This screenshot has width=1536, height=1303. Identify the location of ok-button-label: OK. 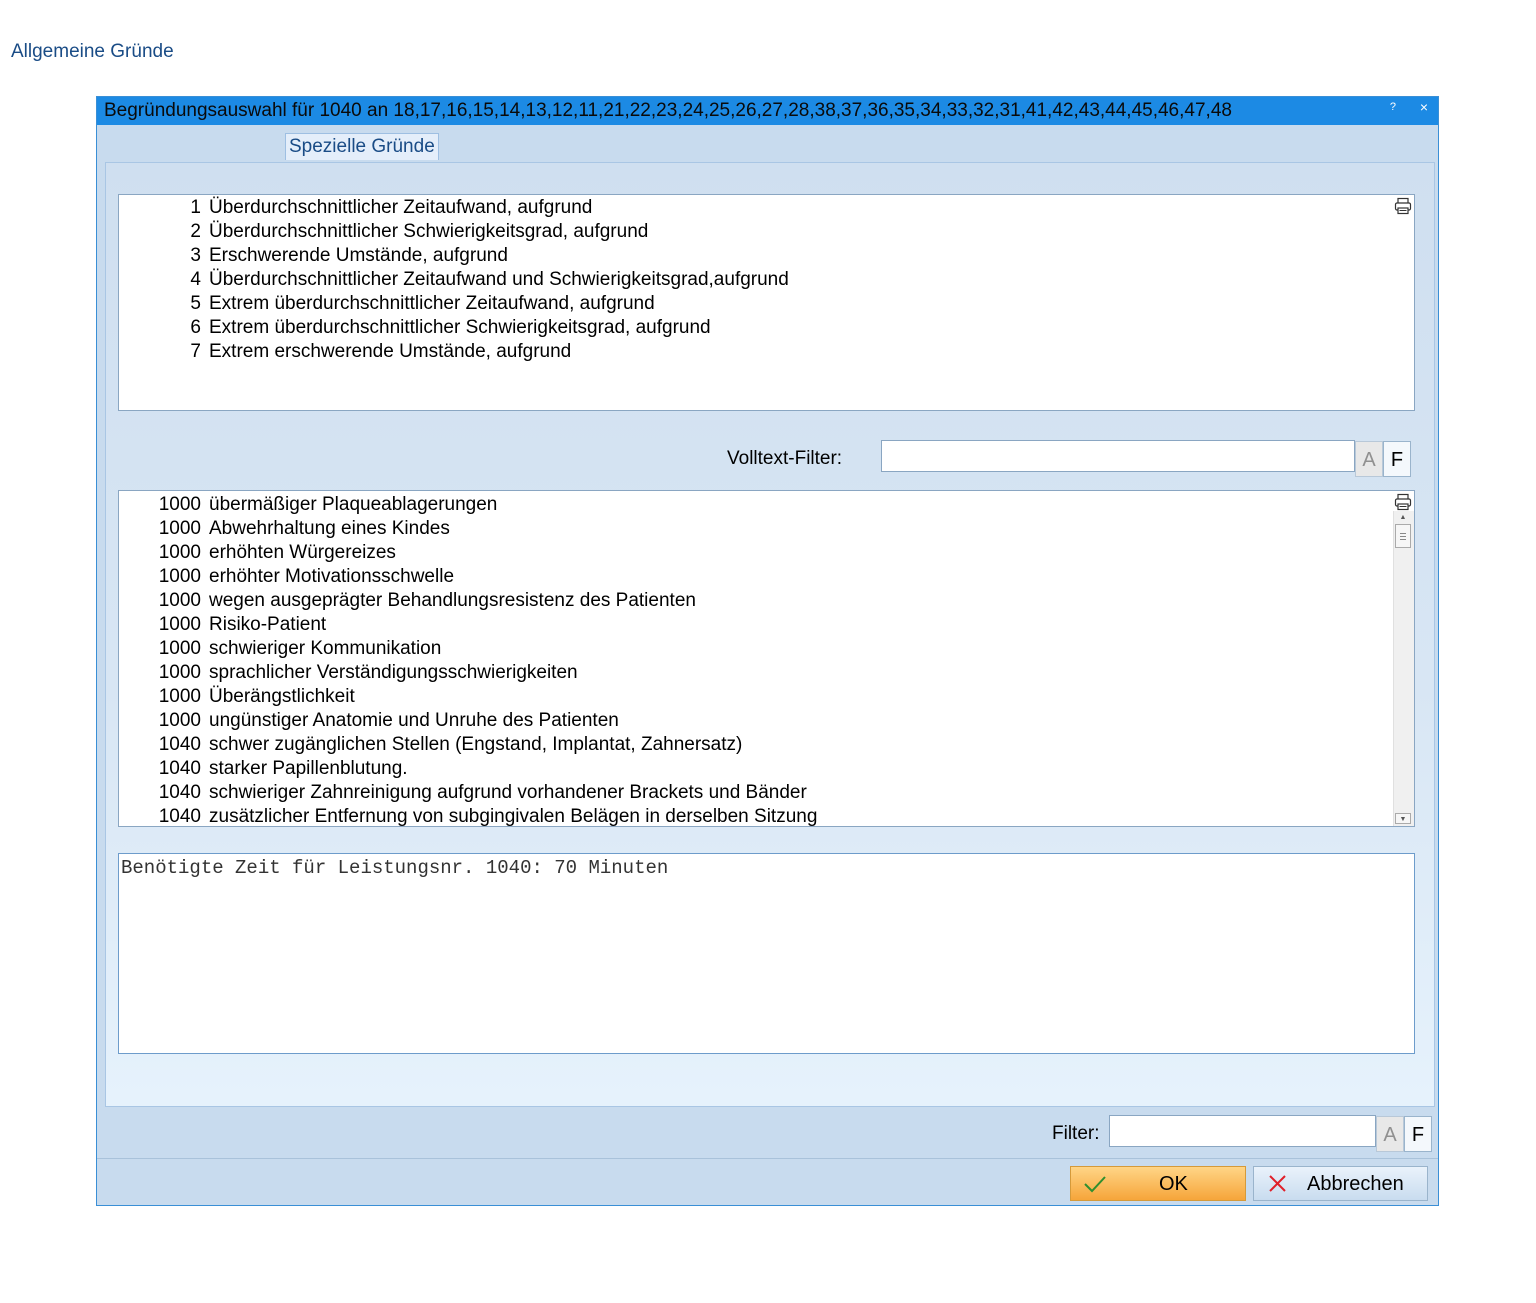
(1173, 1184).